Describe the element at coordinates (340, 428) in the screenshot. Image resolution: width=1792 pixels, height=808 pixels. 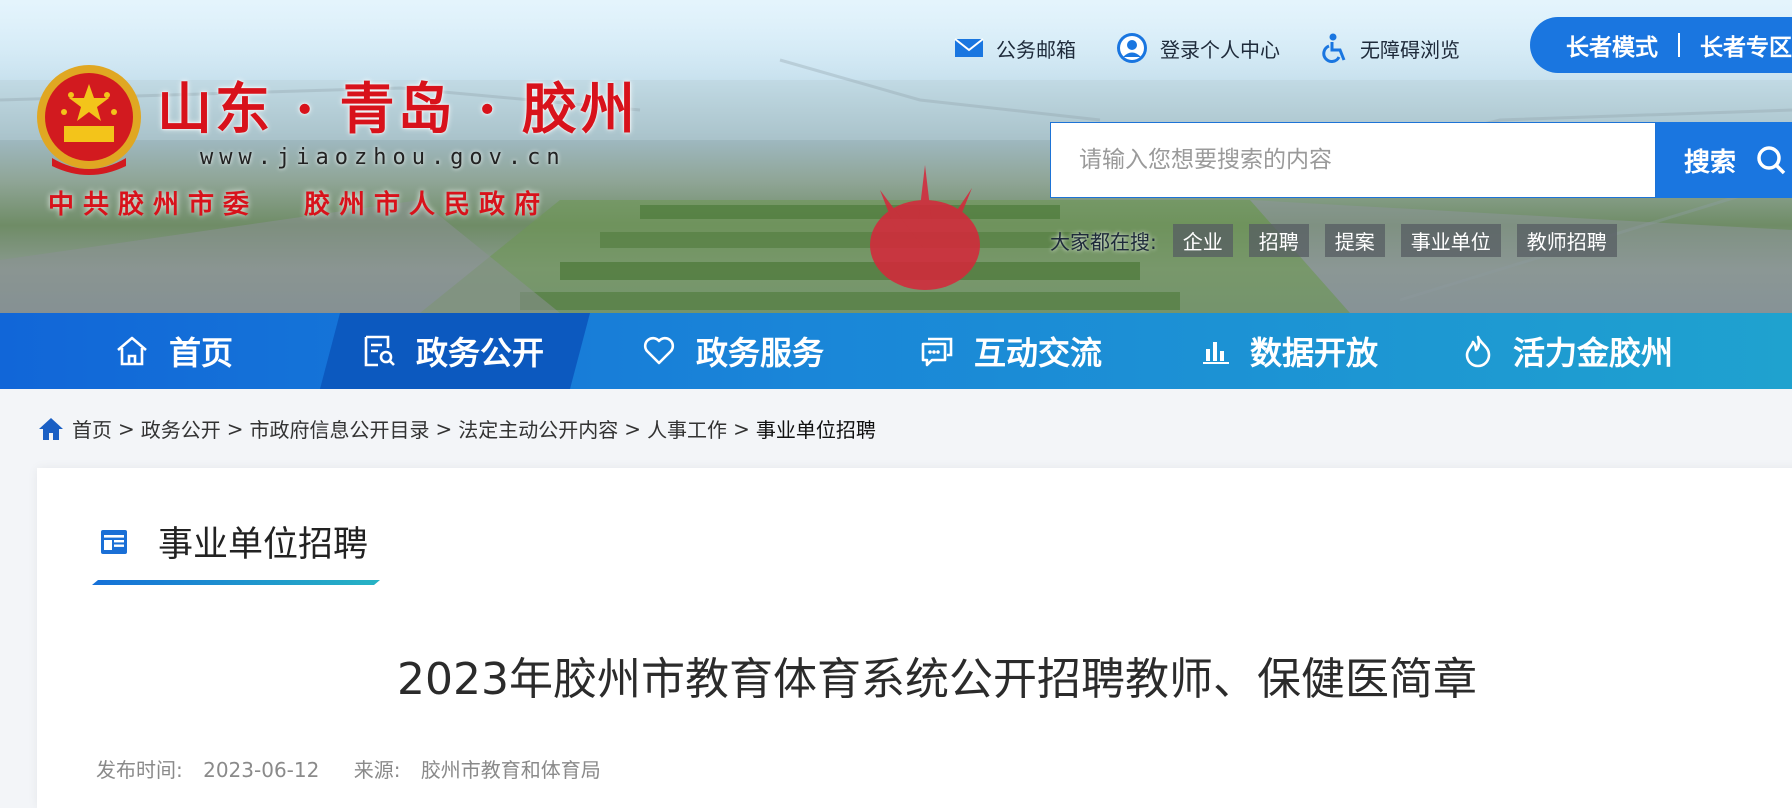
I see `breadcrumb-info-catalog: 市政府信息公开目录` at that location.